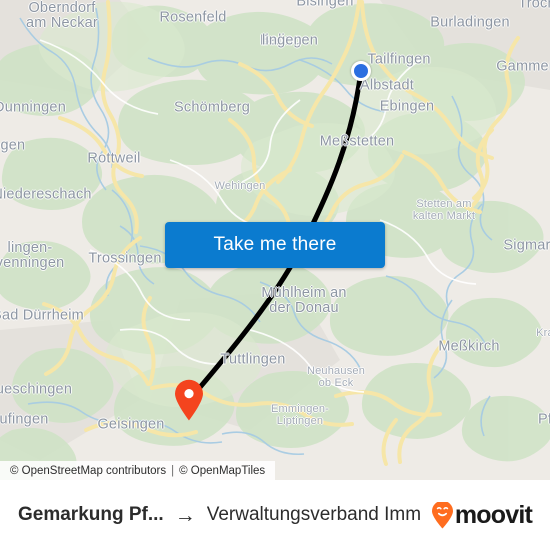 The image size is (550, 550). Describe the element at coordinates (185, 515) in the screenshot. I see `arrow-right-icon: →` at that location.